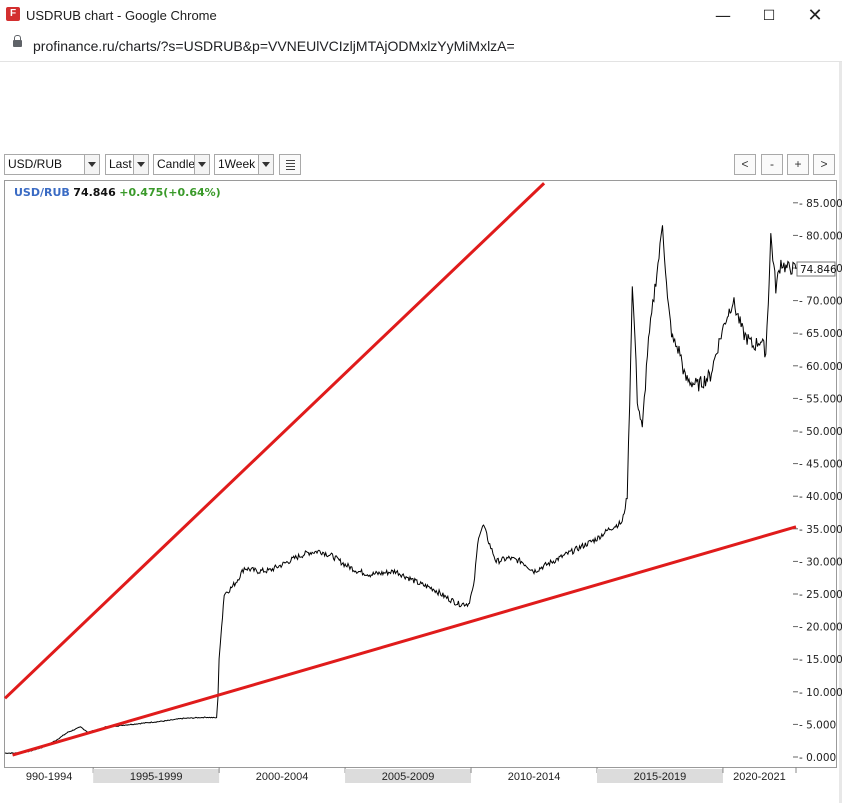  I want to click on period-label: 2010-2014, so click(534, 777).